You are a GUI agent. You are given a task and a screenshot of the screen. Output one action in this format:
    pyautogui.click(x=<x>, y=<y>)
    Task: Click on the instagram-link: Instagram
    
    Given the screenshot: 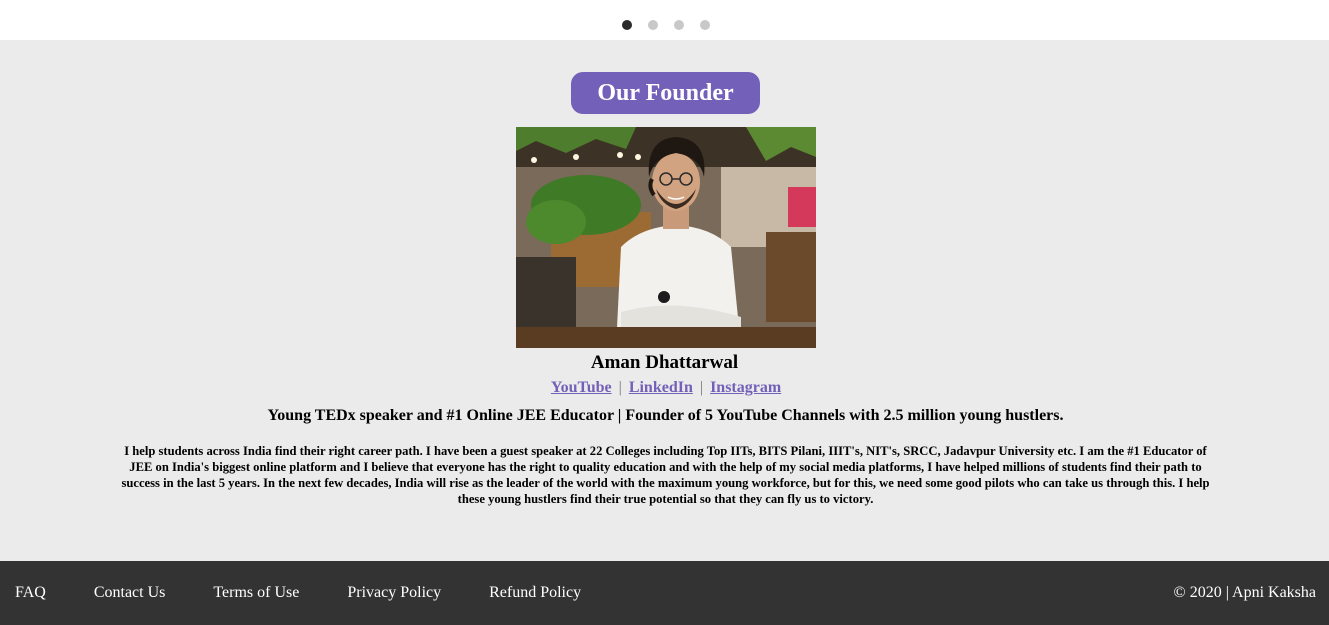 What is the action you would take?
    pyautogui.click(x=745, y=387)
    